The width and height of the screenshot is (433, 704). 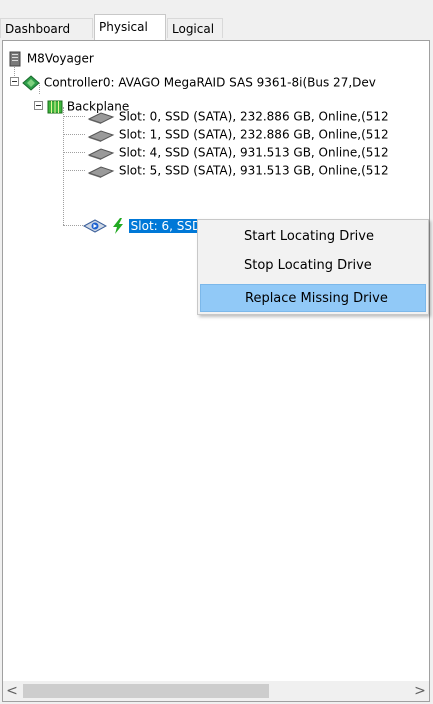 I want to click on server-icon, so click(x=15, y=58).